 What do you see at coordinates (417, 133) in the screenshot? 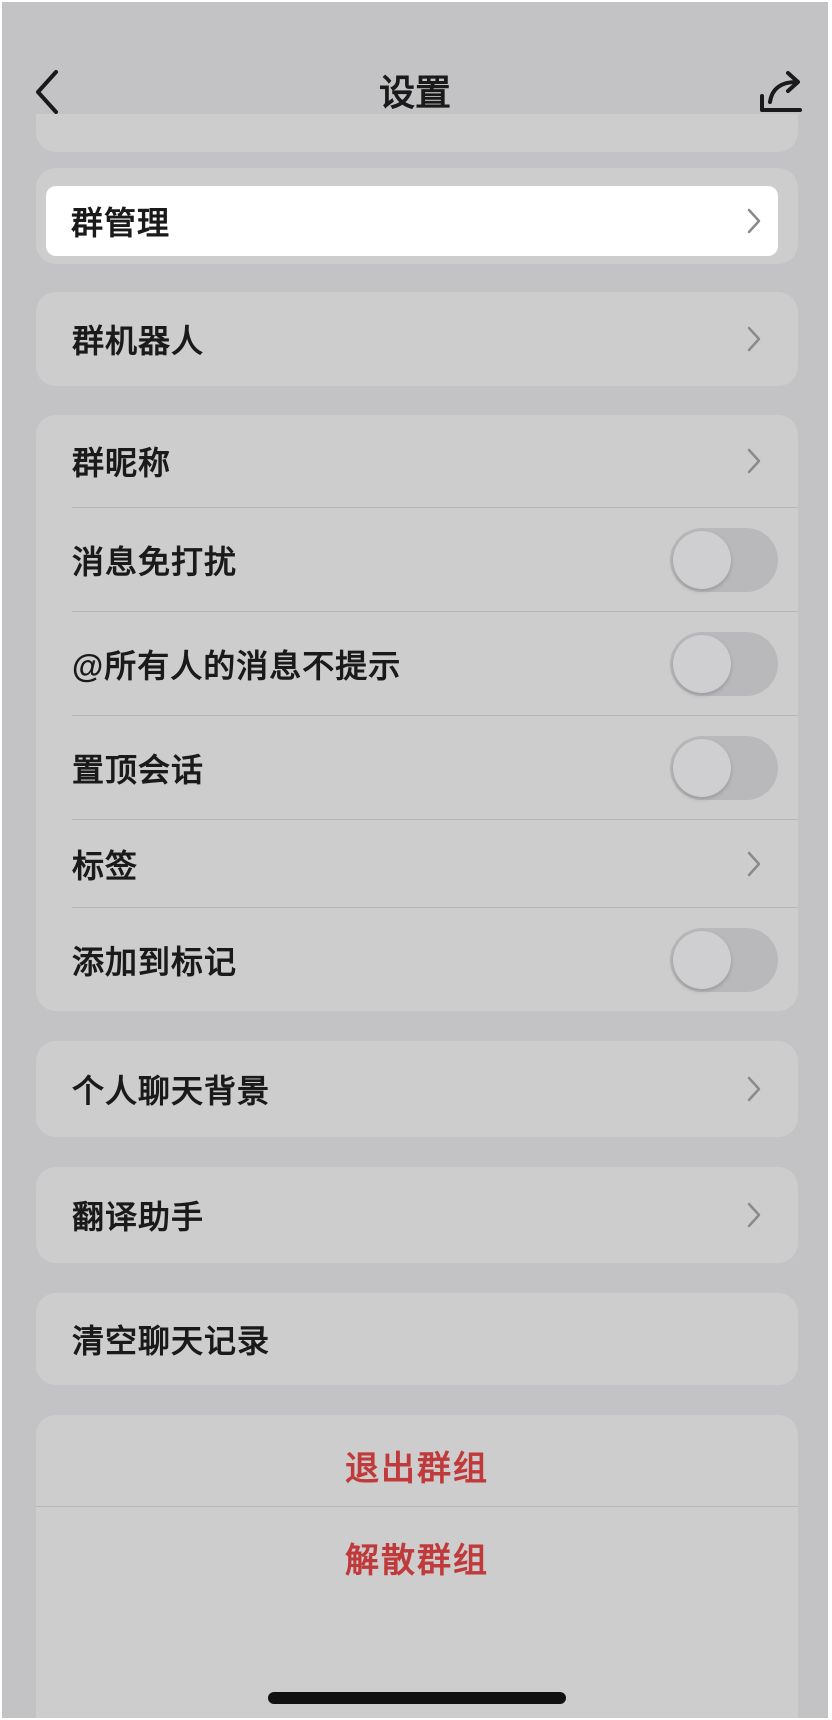
I see `previous-card-edge` at bounding box center [417, 133].